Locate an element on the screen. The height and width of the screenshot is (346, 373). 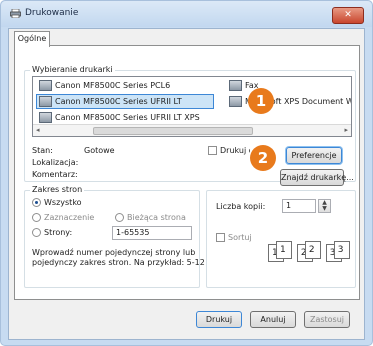
range-selection-label: Zaznaczenie is located at coordinates (69, 217).